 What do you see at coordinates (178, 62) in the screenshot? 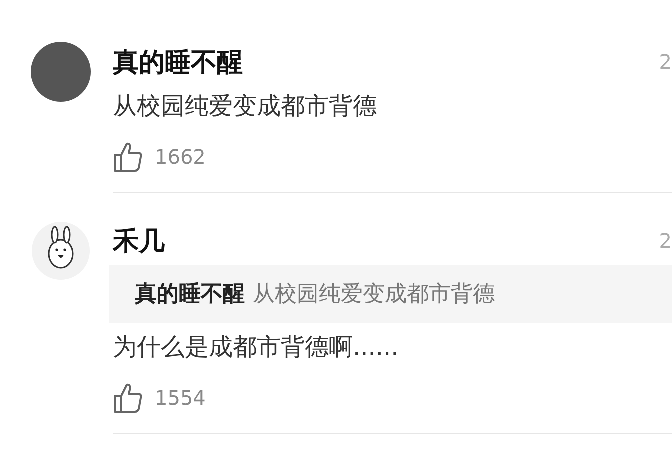
I see `author-name: 真的睡不醒` at bounding box center [178, 62].